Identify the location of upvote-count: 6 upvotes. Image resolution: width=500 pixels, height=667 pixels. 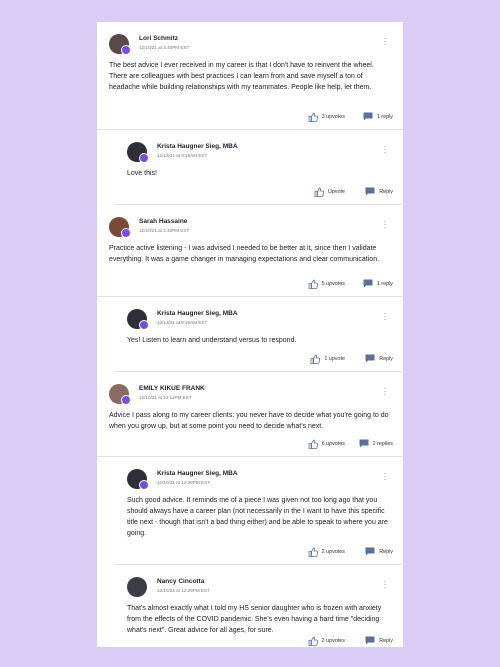
(333, 444).